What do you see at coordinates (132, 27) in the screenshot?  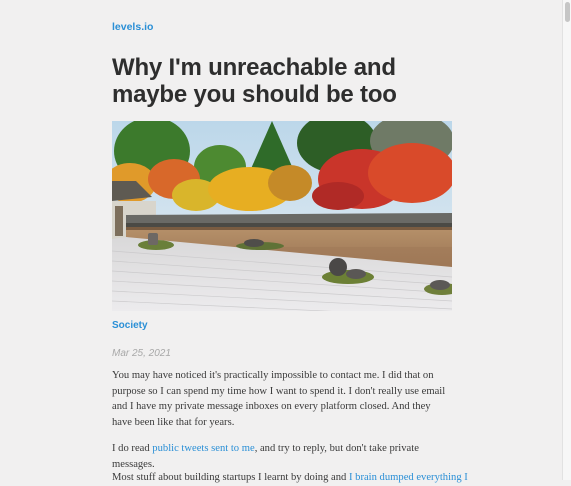 I see `site-home-link: levels.io` at bounding box center [132, 27].